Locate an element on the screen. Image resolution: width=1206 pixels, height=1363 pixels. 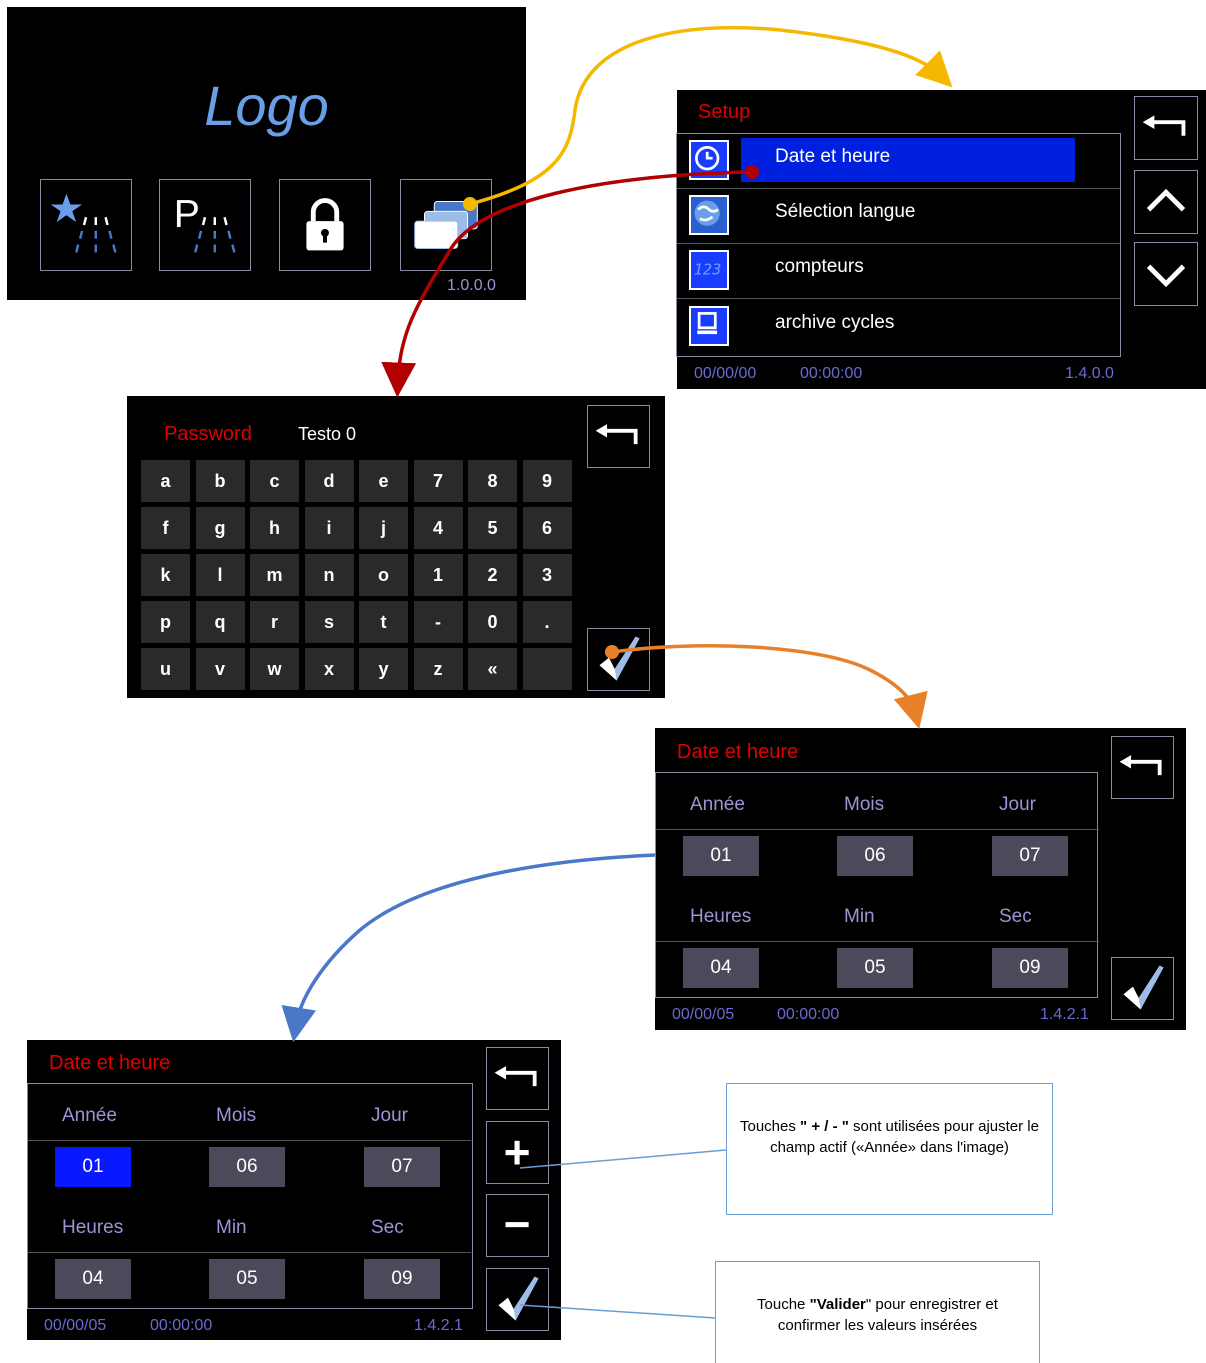
key: v is located at coordinates (220, 669).